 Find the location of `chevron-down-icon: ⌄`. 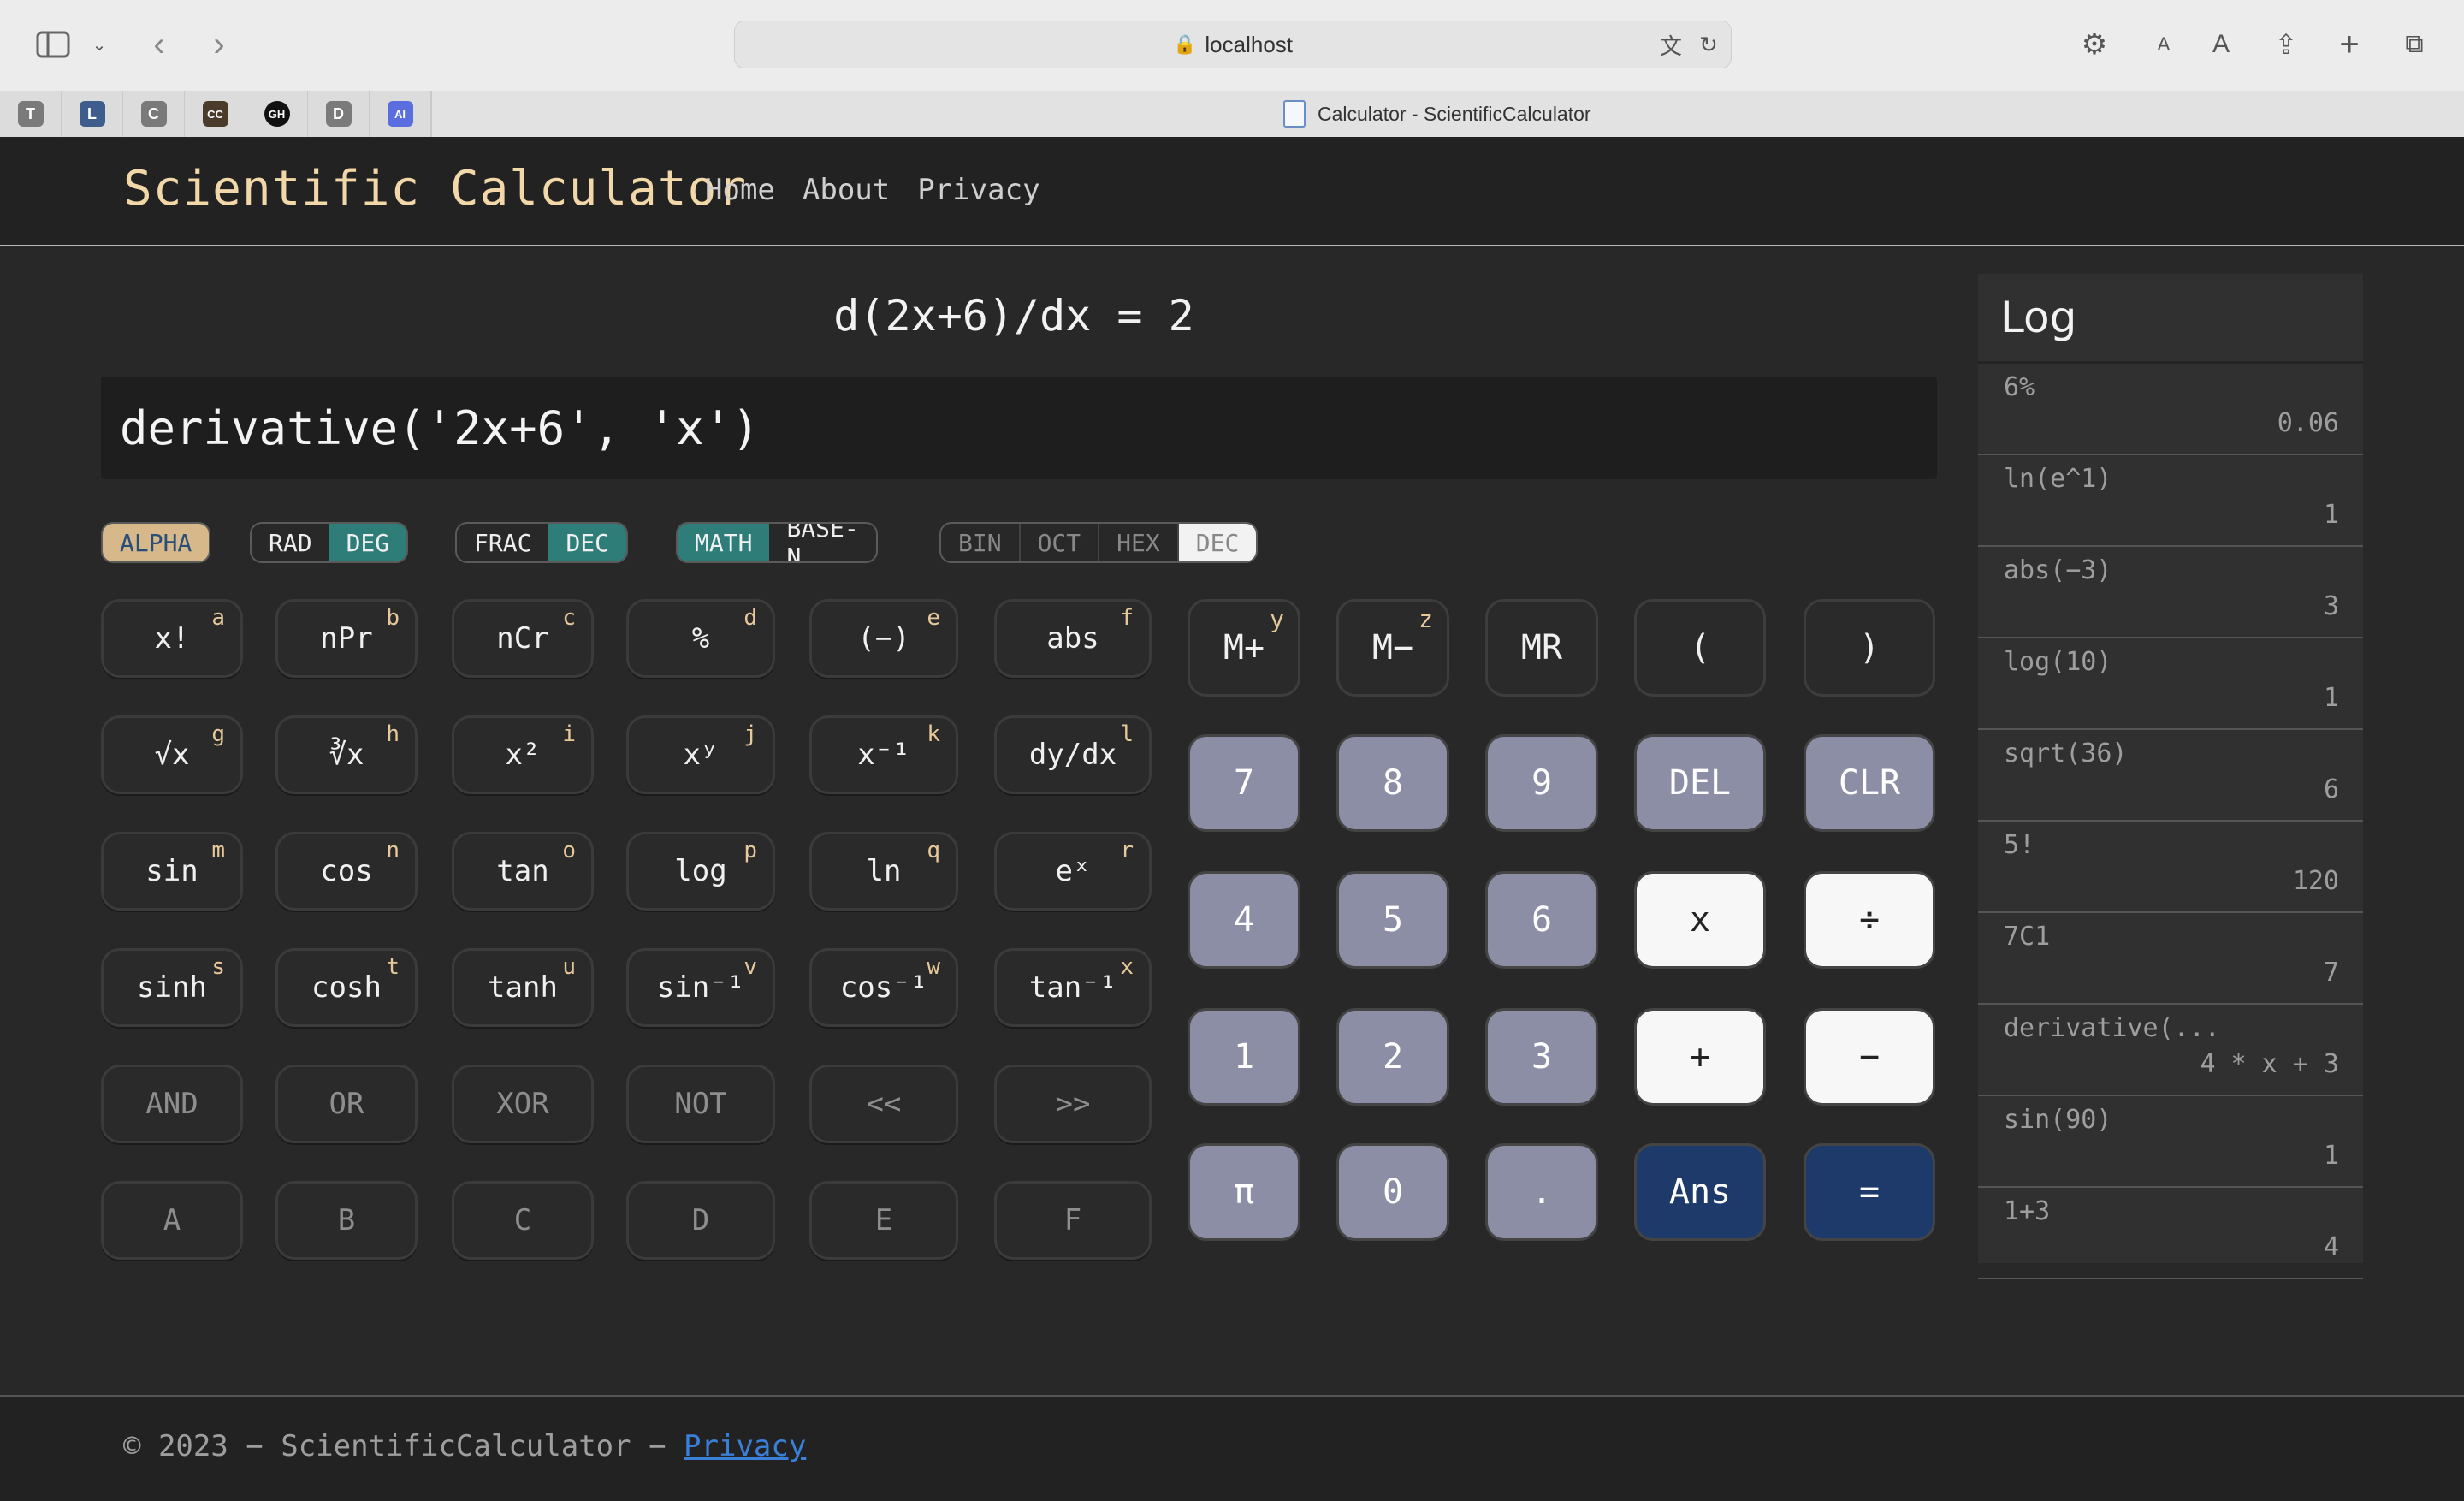

chevron-down-icon: ⌄ is located at coordinates (99, 44).